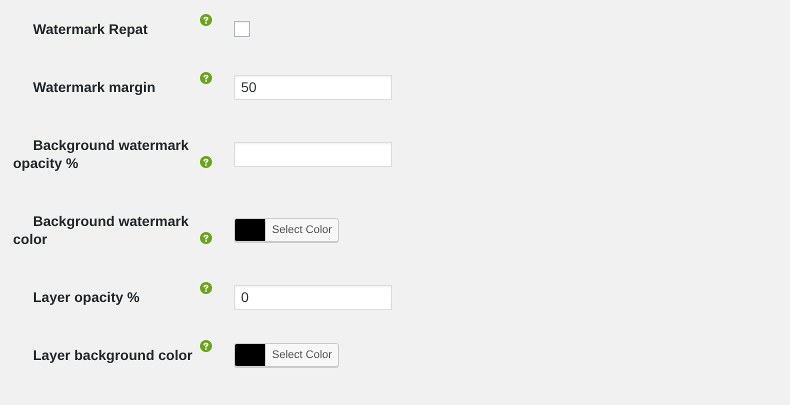  Describe the element at coordinates (113, 355) in the screenshot. I see `field-label: Layer background color` at that location.